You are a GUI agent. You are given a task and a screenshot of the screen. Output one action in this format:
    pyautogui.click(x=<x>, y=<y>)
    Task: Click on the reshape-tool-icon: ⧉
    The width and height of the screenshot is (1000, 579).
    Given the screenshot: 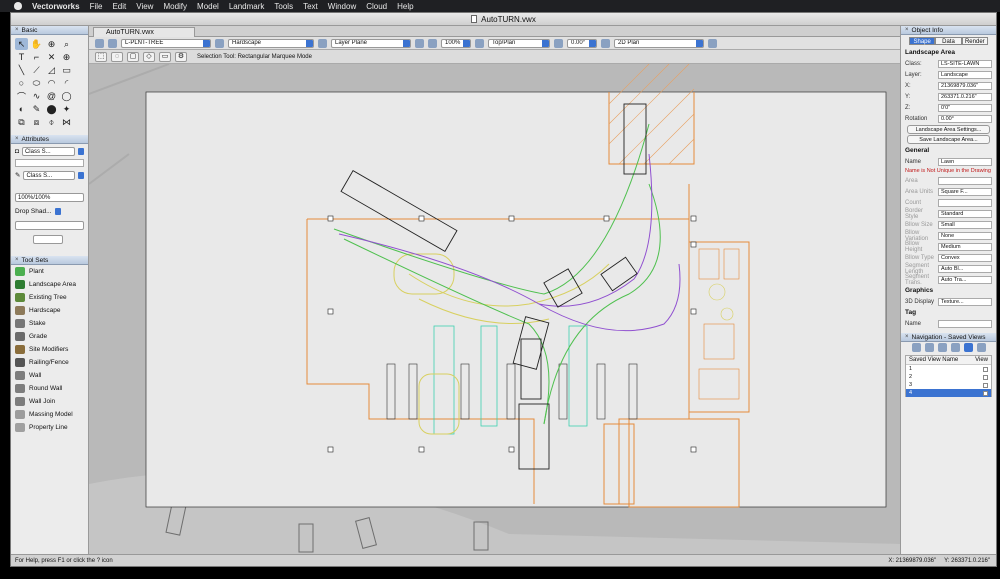 What is the action you would take?
    pyautogui.click(x=21, y=122)
    